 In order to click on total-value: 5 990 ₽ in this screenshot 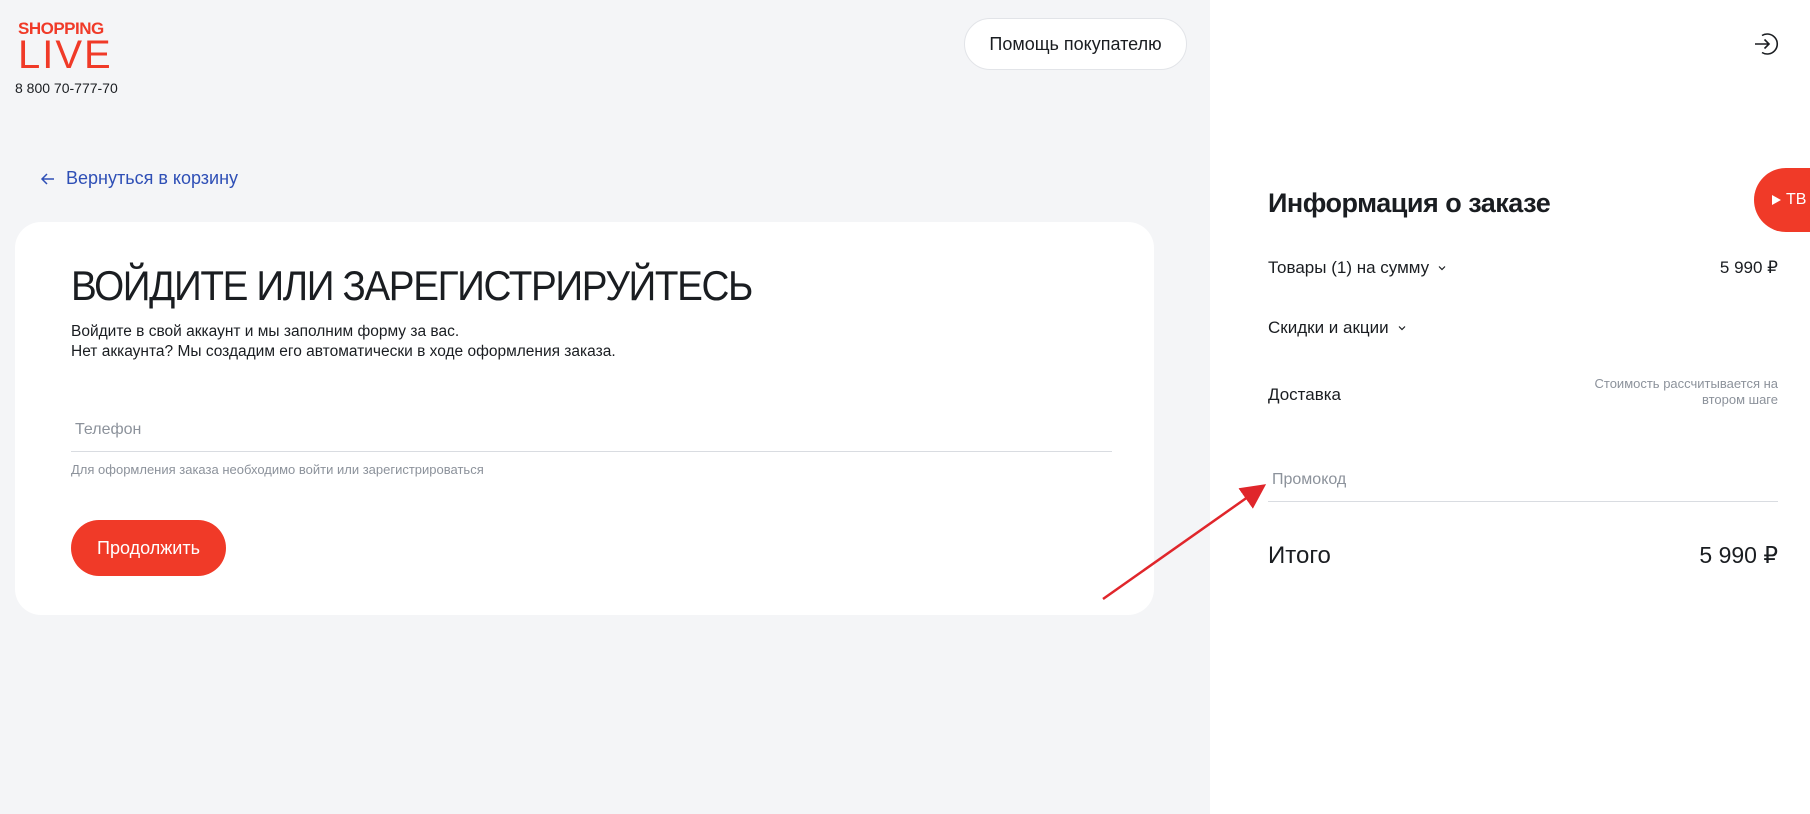, I will do `click(1738, 555)`.